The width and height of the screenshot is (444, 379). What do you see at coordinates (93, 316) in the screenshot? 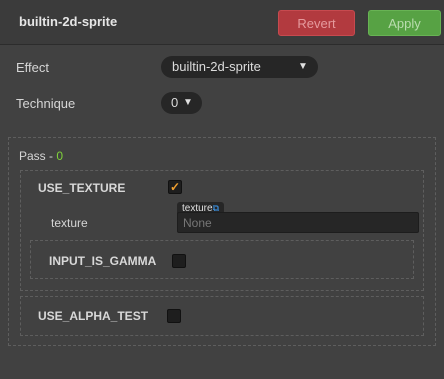
I see `use-alpha-test-label: USE_ALPHA_TEST` at bounding box center [93, 316].